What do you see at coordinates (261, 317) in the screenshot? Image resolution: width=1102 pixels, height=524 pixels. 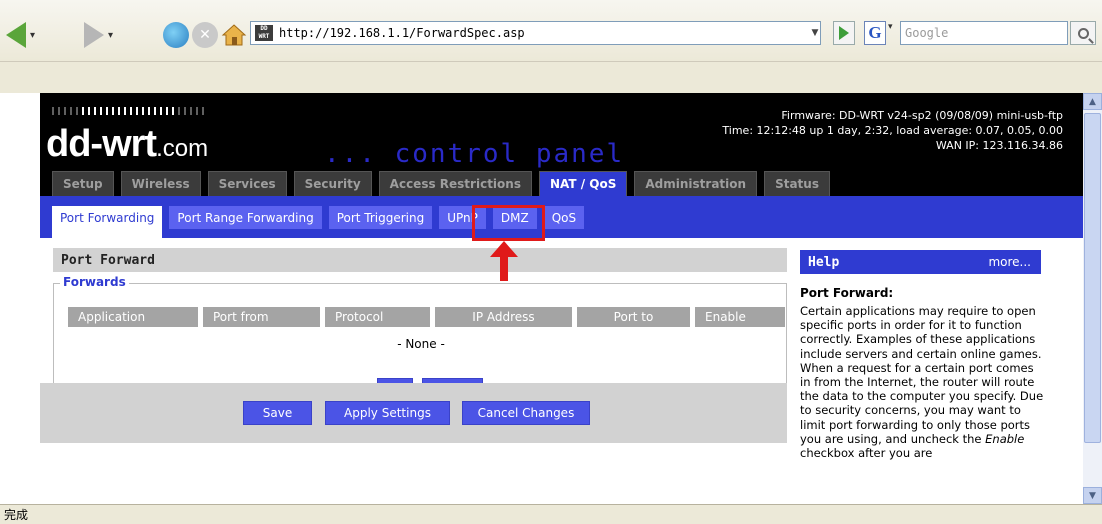 I see `column-port-from: Port from` at bounding box center [261, 317].